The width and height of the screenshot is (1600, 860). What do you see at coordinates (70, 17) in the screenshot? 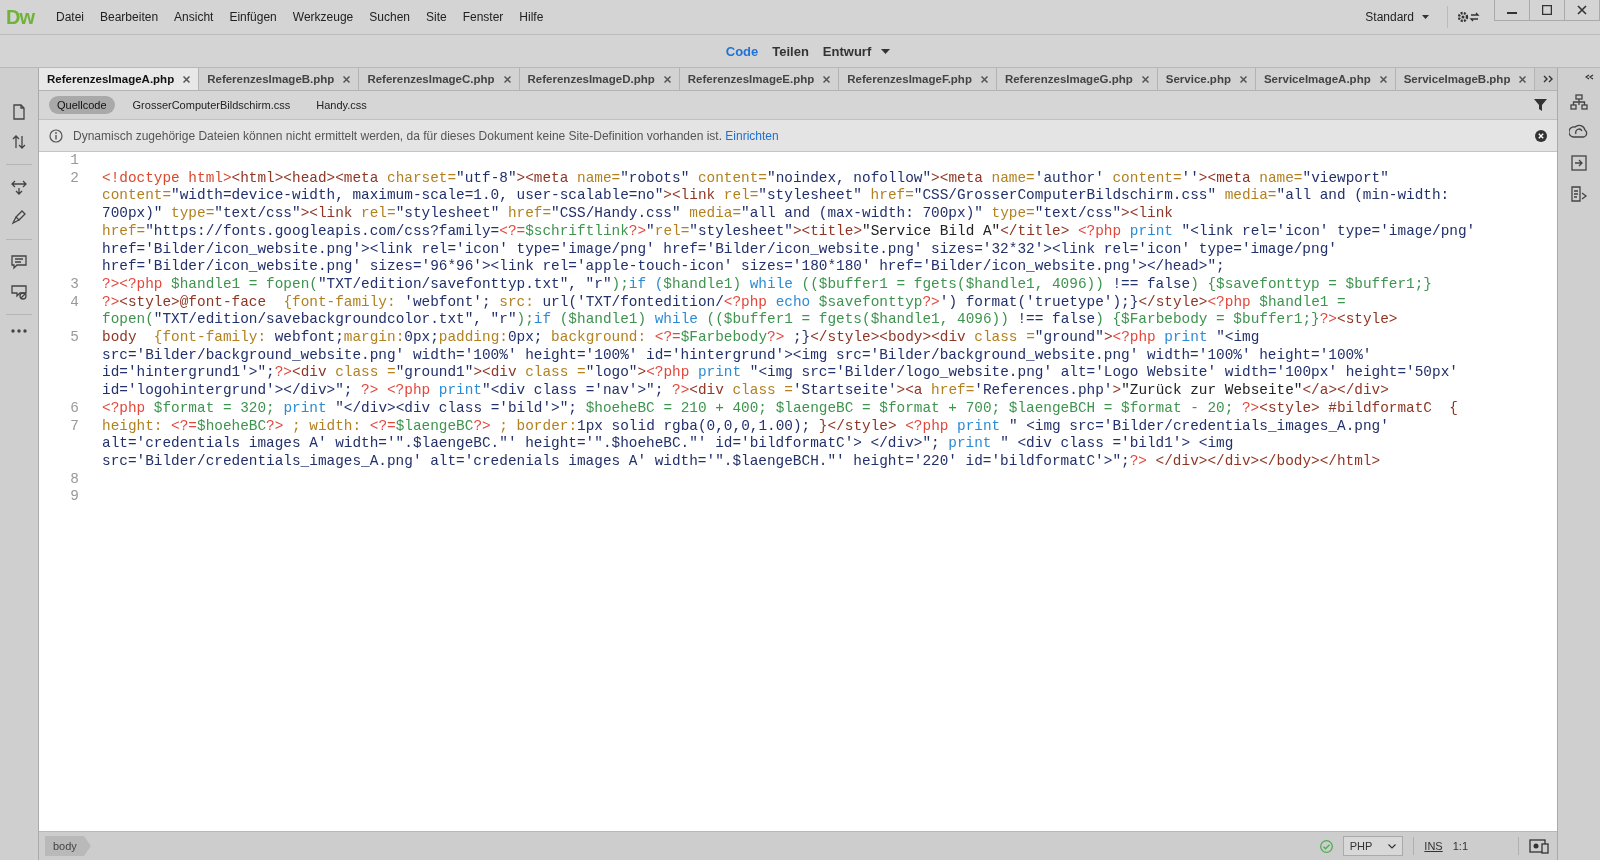
I see `menu-item: Datei` at bounding box center [70, 17].